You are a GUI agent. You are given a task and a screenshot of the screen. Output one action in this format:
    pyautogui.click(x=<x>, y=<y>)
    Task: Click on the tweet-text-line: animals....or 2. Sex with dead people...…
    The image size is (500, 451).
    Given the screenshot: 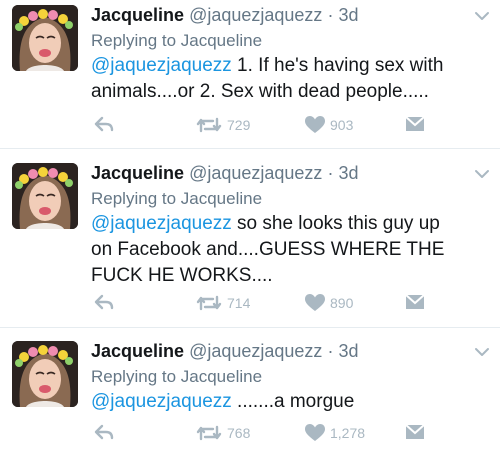 What is the action you would take?
    pyautogui.click(x=260, y=91)
    